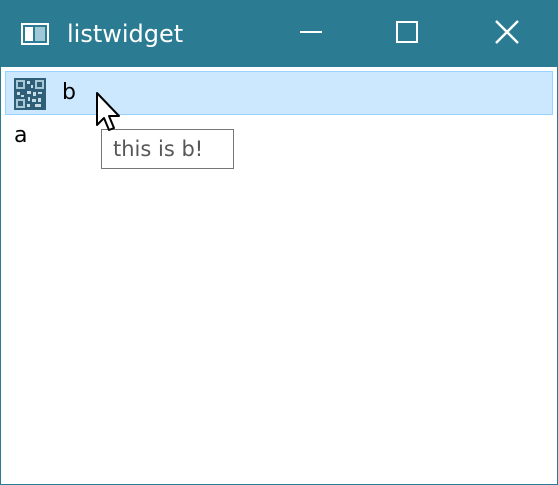 This screenshot has width=558, height=485. What do you see at coordinates (69, 92) in the screenshot?
I see `list-item-label: b` at bounding box center [69, 92].